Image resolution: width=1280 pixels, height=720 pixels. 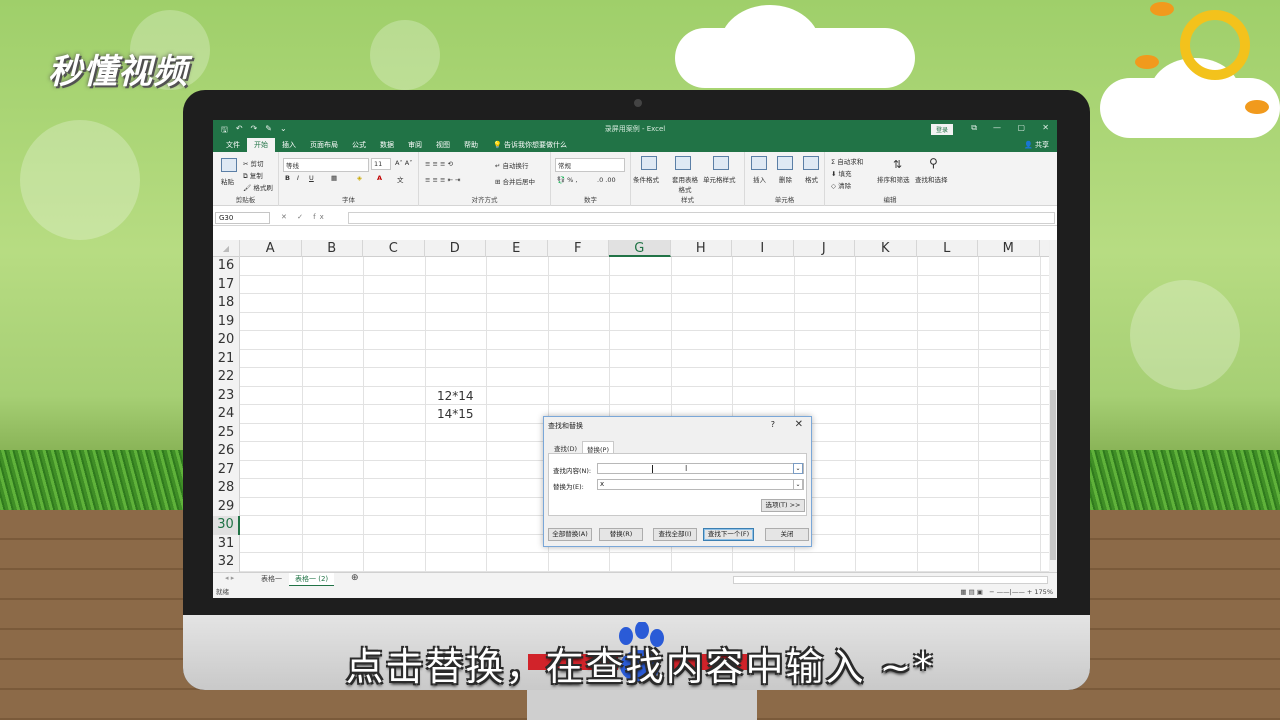 I want to click on replace-button: 替换(R), so click(x=621, y=534).